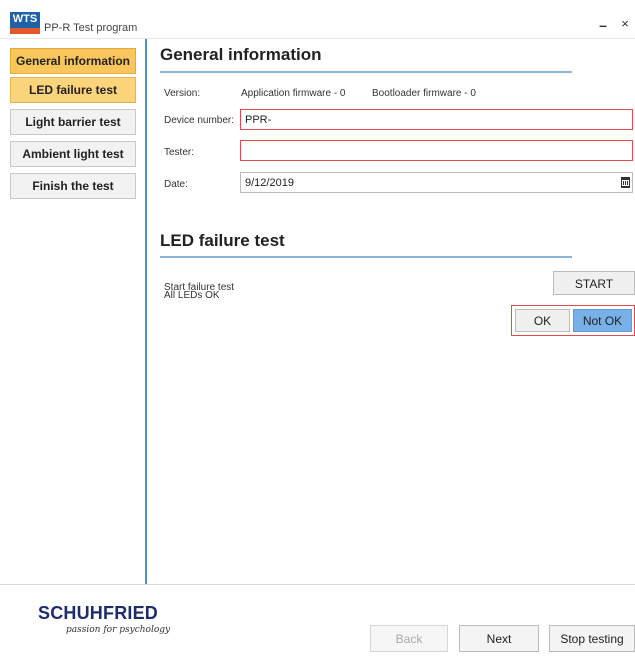  I want to click on start-button: START, so click(594, 283).